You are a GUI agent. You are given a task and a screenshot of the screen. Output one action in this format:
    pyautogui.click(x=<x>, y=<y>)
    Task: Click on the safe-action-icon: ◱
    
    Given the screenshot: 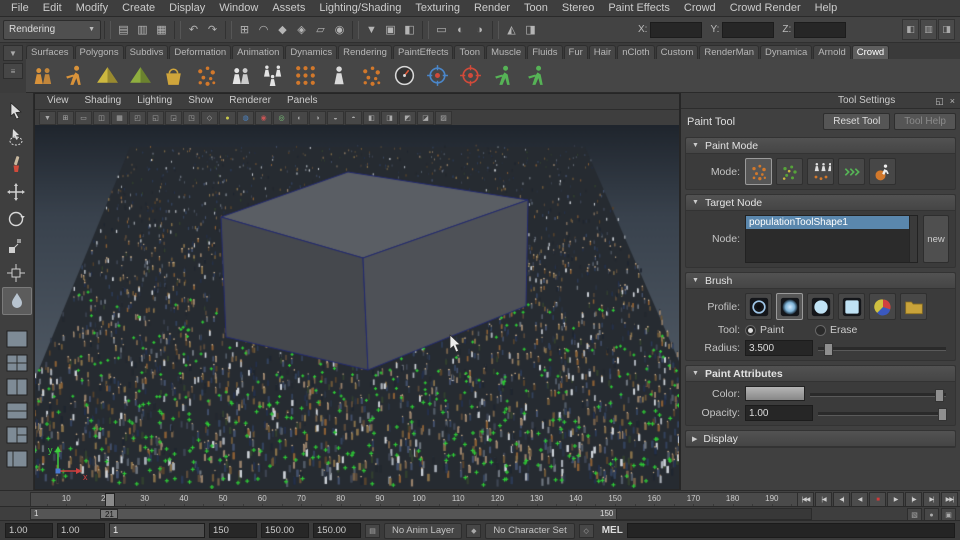 What is the action you would take?
    pyautogui.click(x=155, y=118)
    